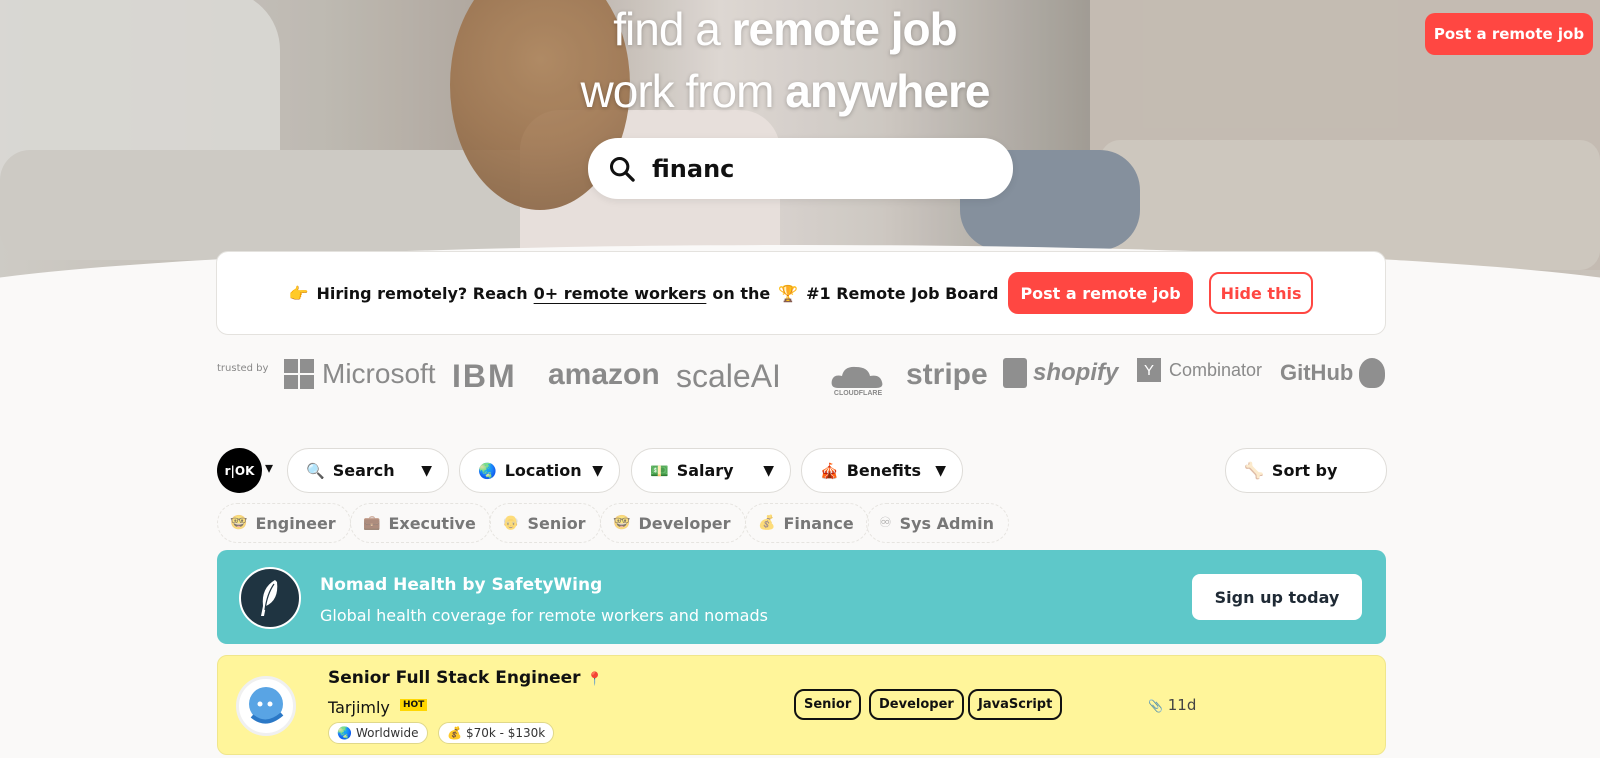 Image resolution: width=1600 pixels, height=758 pixels. I want to click on search-icon, so click(622, 169).